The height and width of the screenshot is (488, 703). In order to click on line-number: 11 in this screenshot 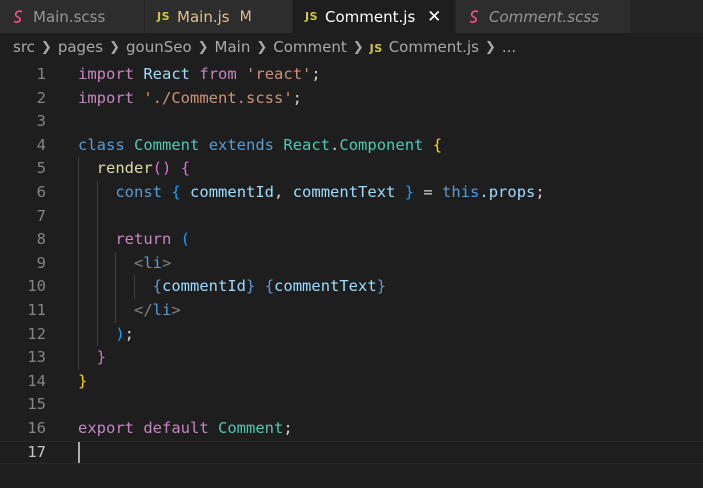, I will do `click(36, 310)`.